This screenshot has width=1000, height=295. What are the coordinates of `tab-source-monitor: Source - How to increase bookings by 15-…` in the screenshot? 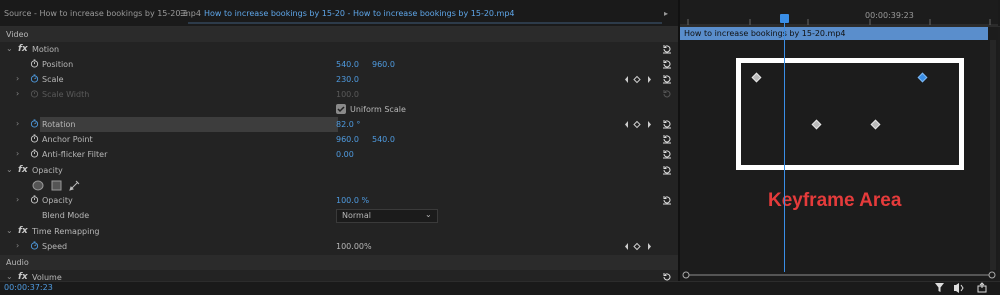 It's located at (102, 14).